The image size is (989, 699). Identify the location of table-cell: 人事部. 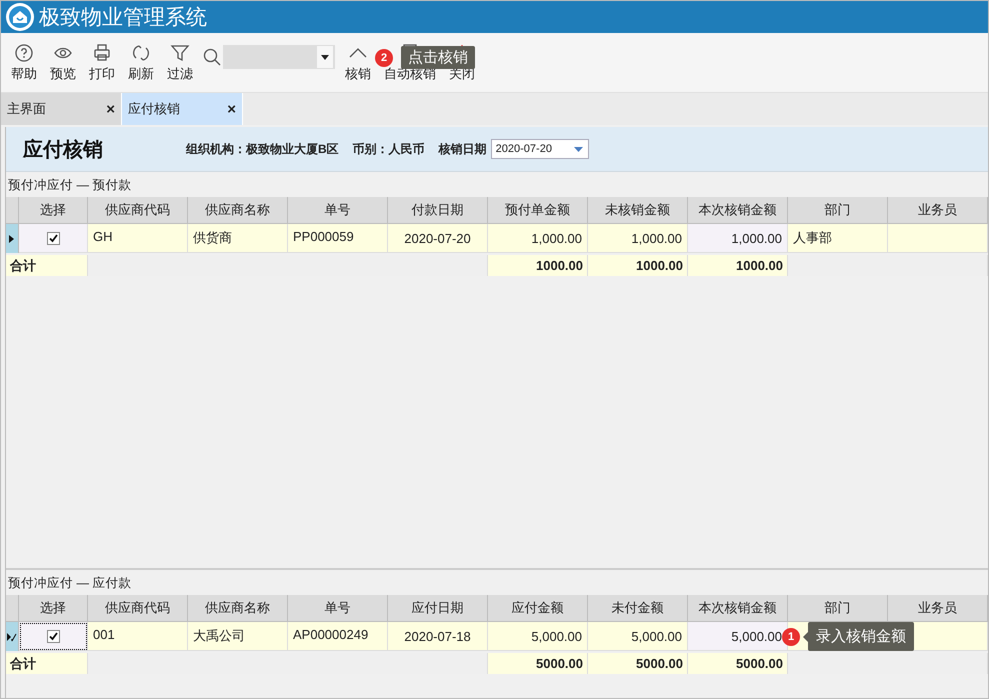
(838, 238).